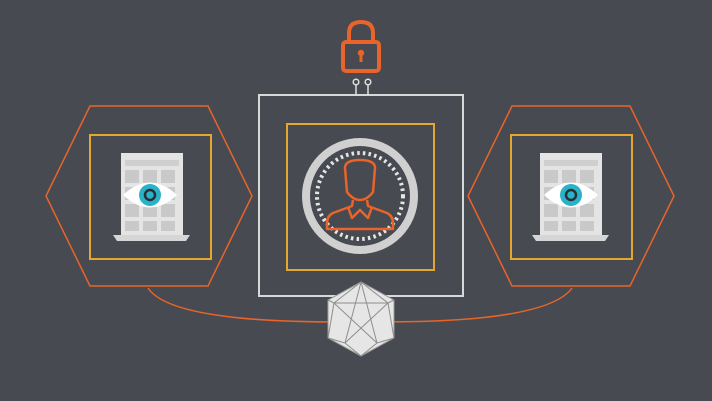 The width and height of the screenshot is (712, 401). I want to click on right-module, so click(571, 196).